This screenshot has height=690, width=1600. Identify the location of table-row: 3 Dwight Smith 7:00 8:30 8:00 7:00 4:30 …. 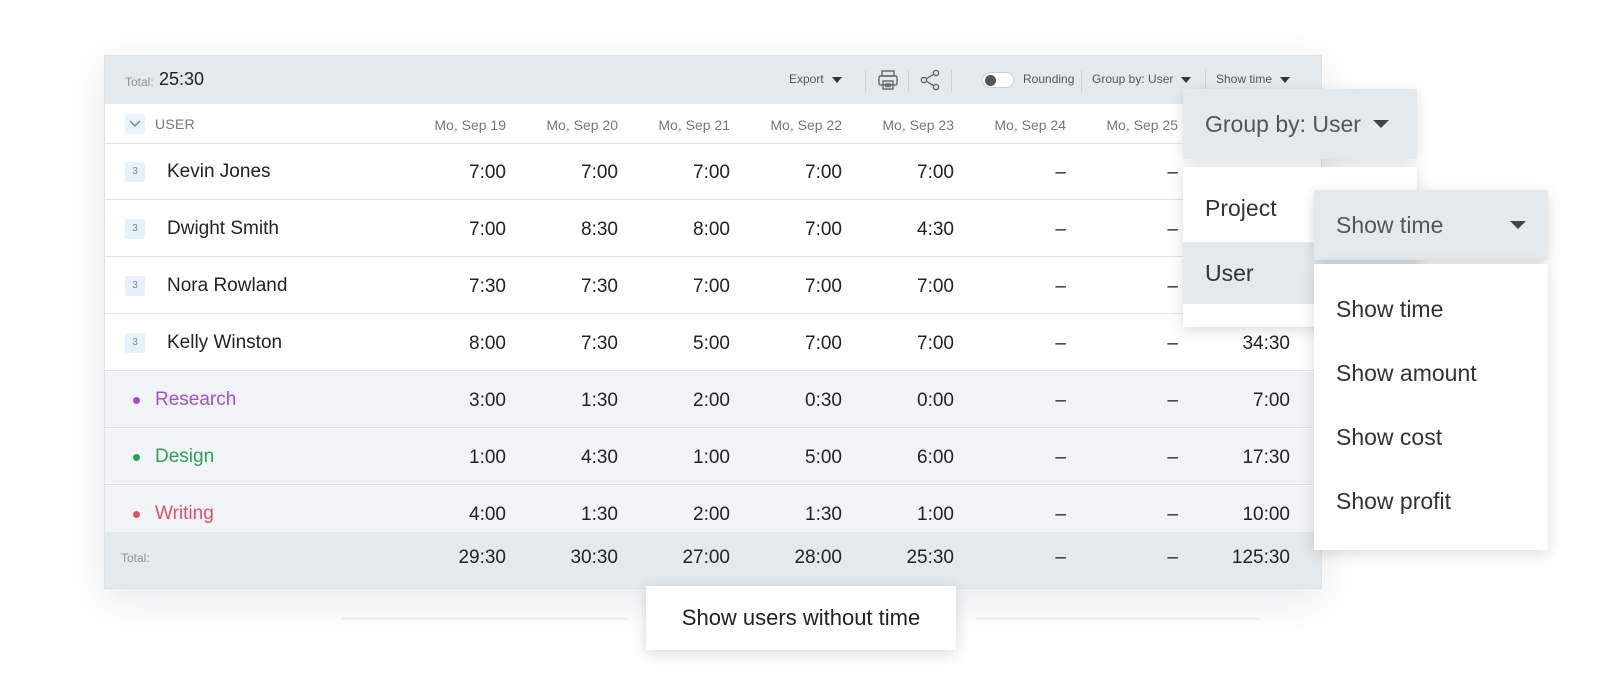
(713, 229).